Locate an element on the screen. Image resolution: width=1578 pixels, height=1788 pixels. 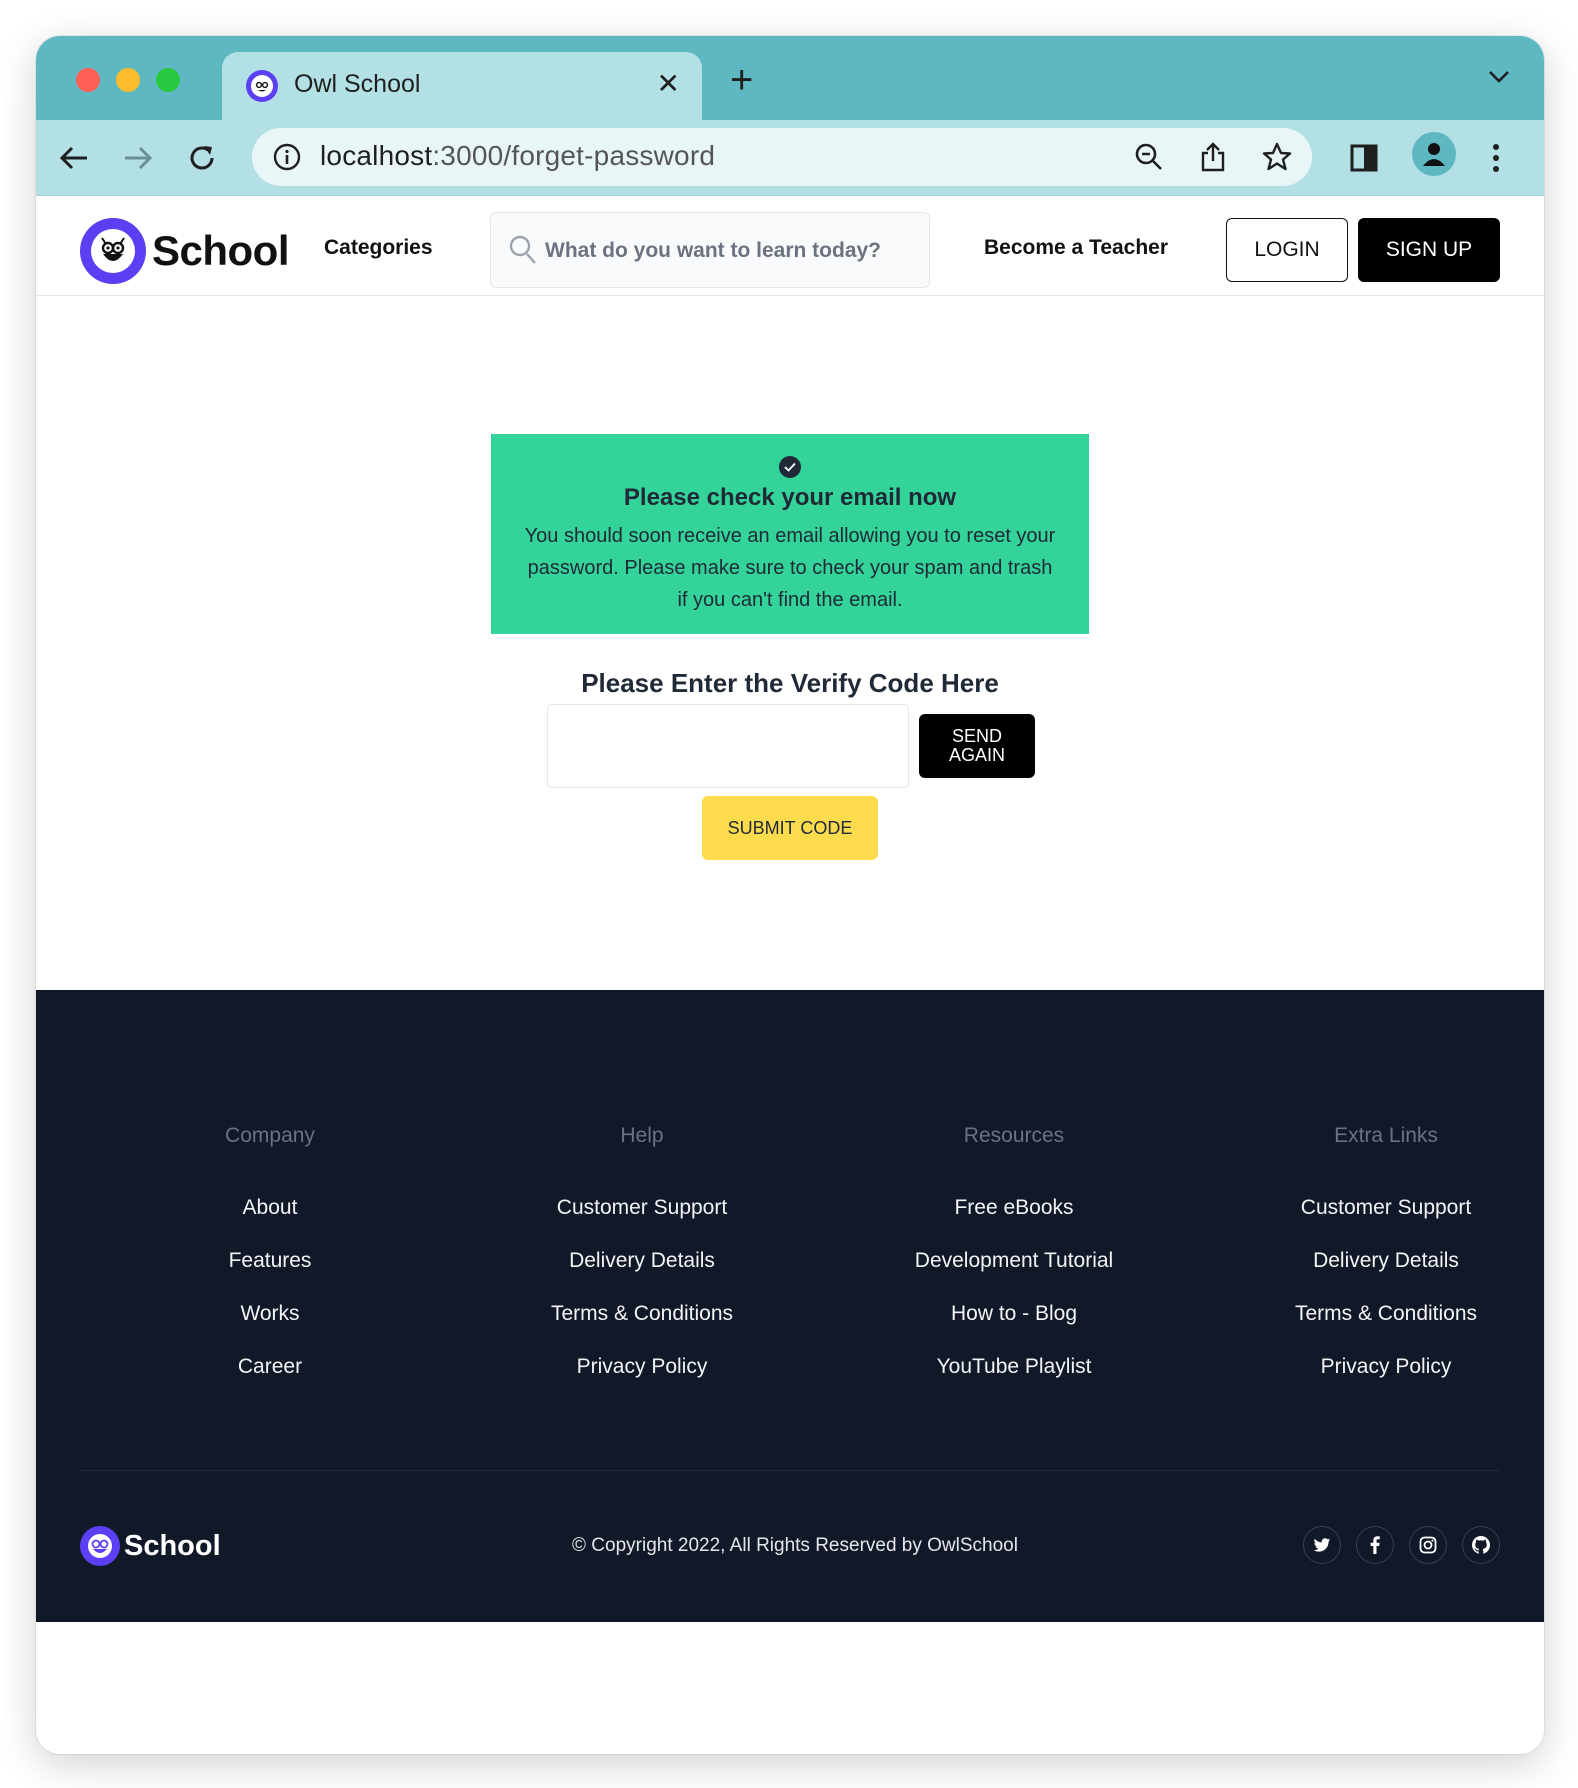
close-window-button is located at coordinates (88, 80).